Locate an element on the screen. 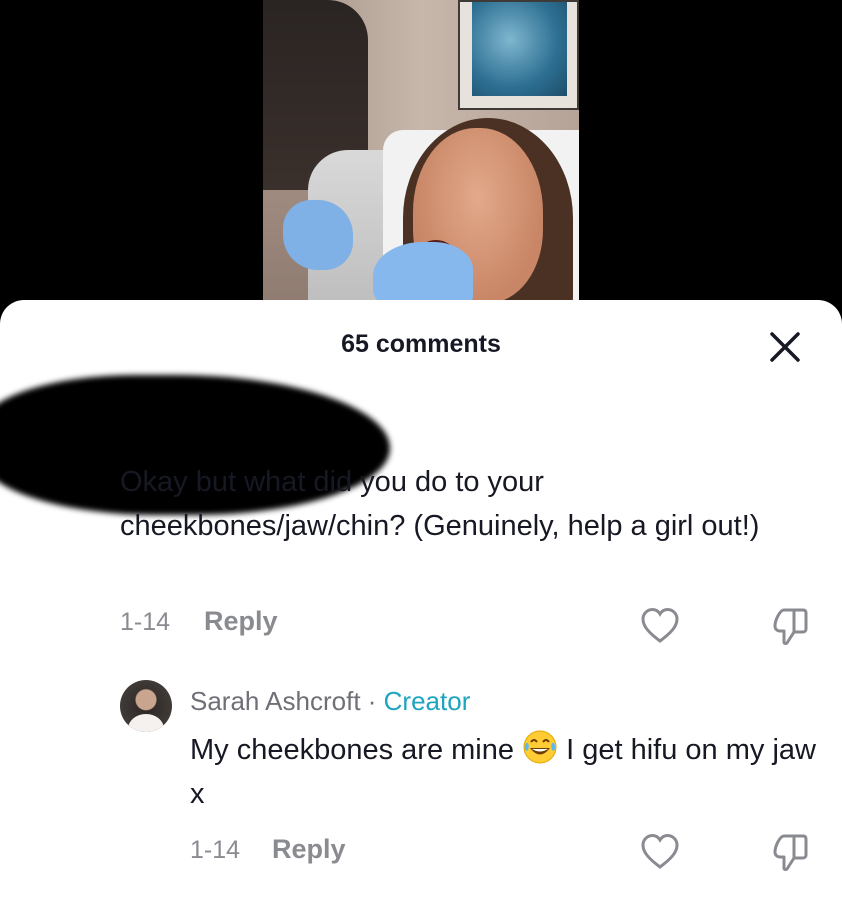  video-glove-left is located at coordinates (318, 235).